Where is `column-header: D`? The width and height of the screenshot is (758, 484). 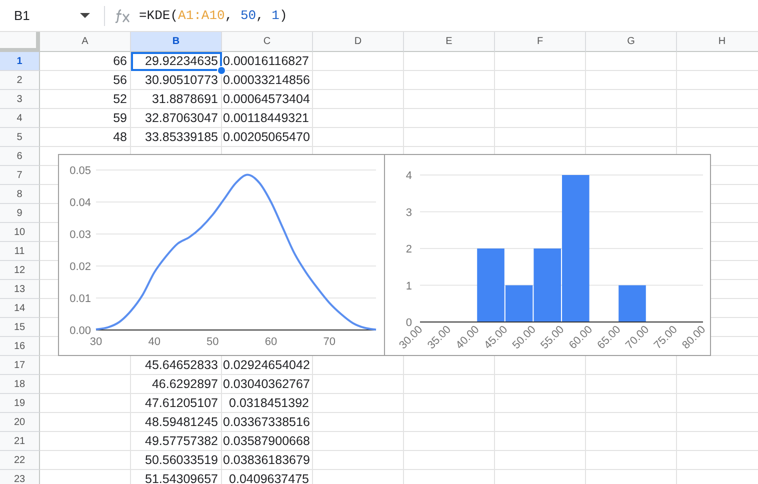
column-header: D is located at coordinates (358, 42).